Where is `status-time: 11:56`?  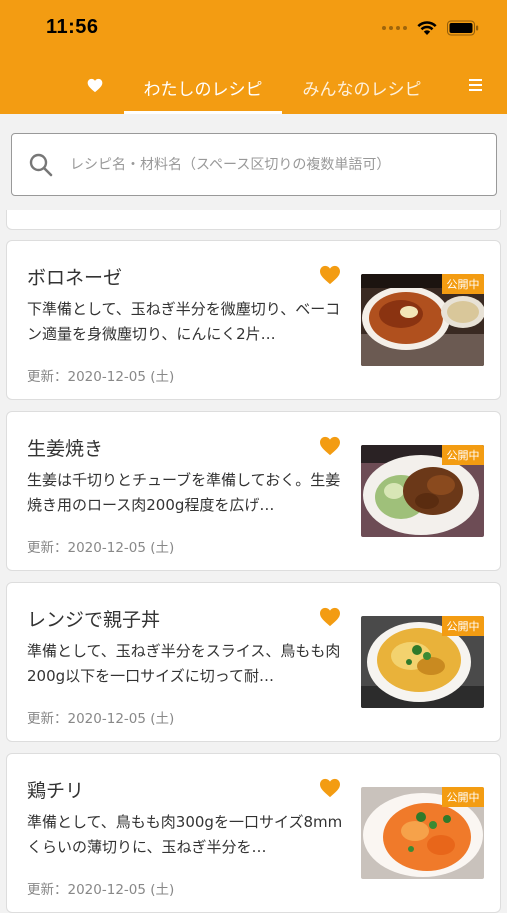
status-time: 11:56 is located at coordinates (72, 27).